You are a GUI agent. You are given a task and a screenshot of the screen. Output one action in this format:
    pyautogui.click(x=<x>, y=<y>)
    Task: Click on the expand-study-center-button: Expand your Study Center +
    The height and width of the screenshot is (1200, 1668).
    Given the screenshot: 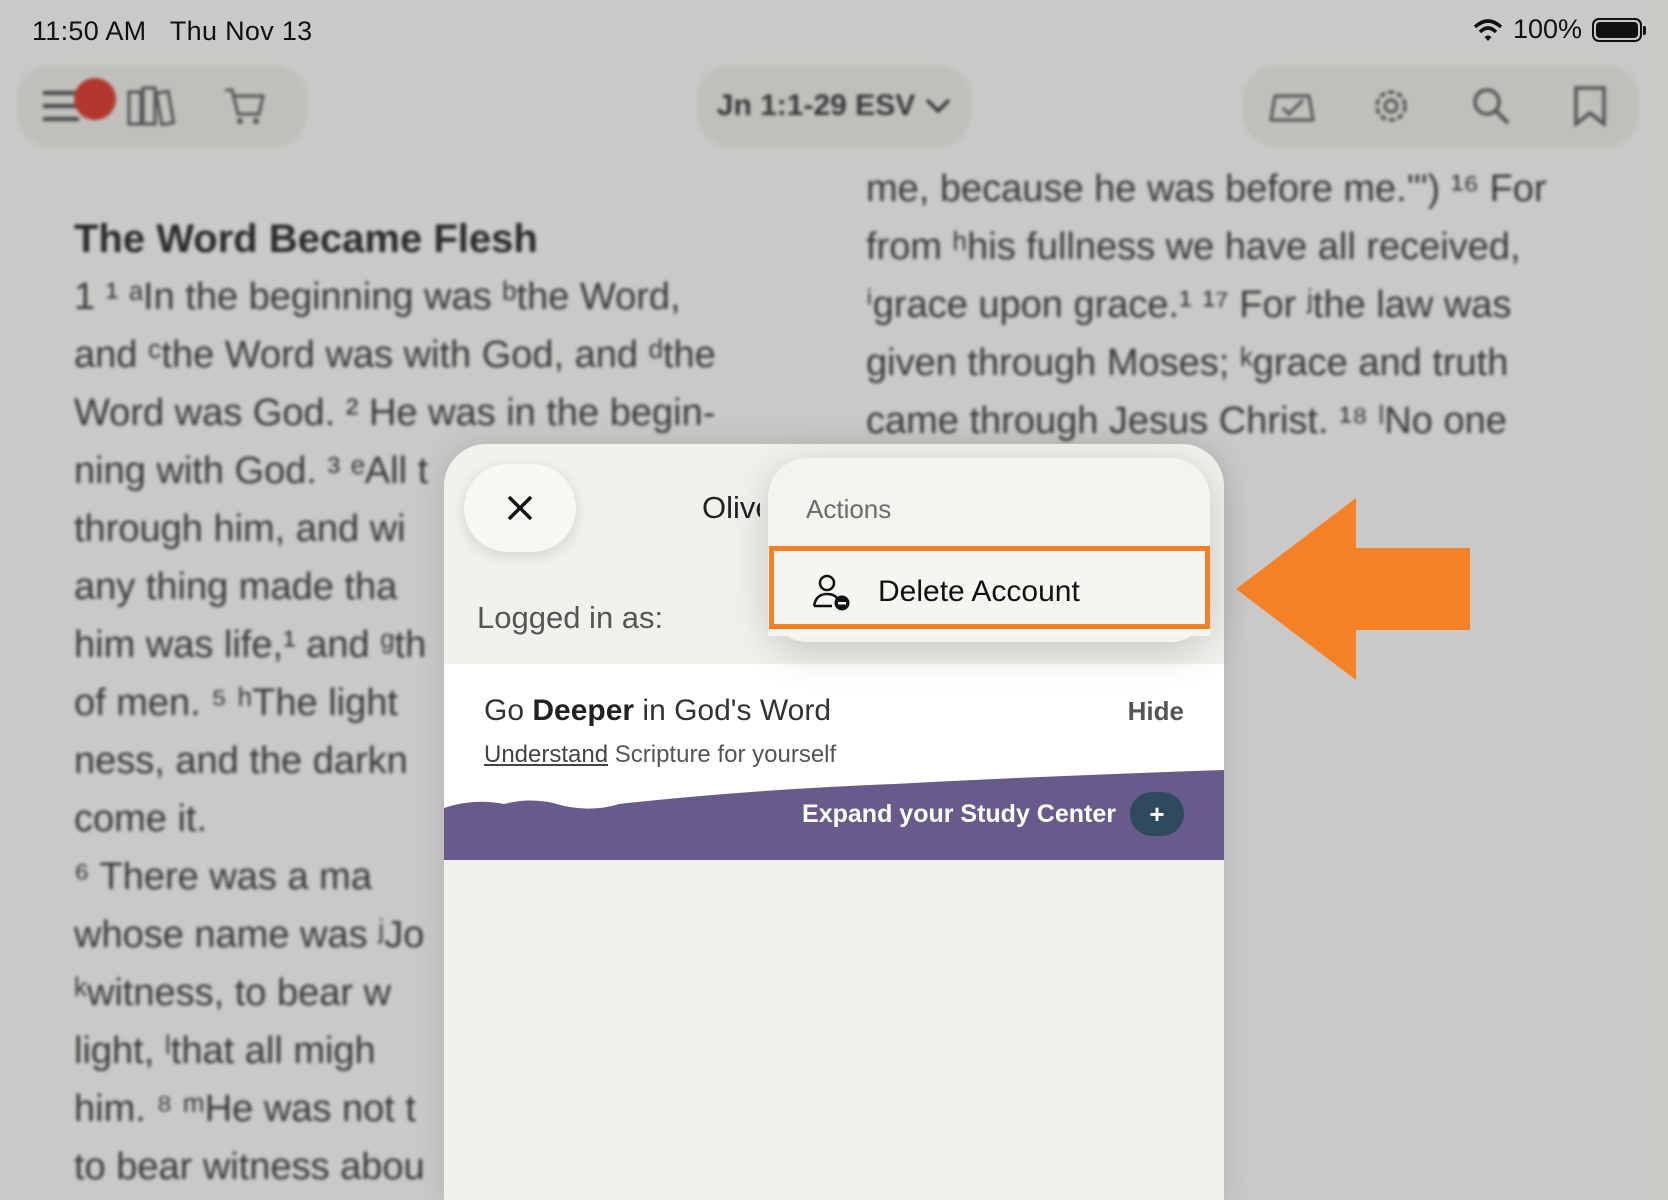 What is the action you would take?
    pyautogui.click(x=993, y=814)
    